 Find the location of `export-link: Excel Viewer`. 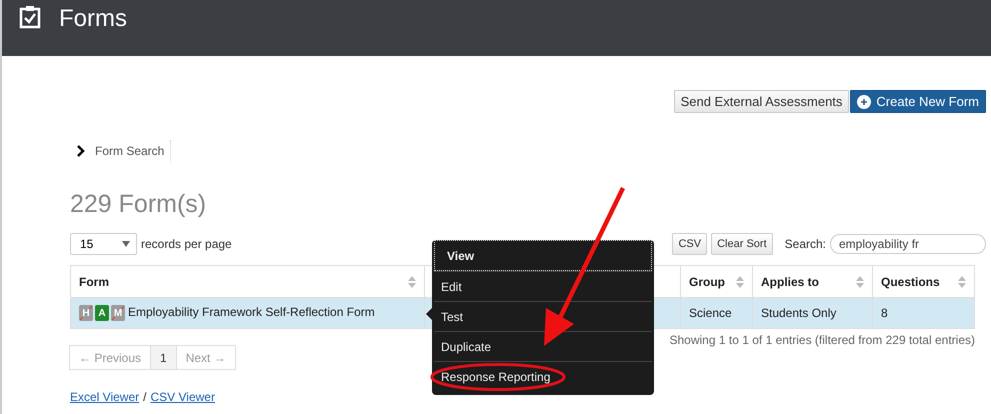

export-link: Excel Viewer is located at coordinates (105, 397).